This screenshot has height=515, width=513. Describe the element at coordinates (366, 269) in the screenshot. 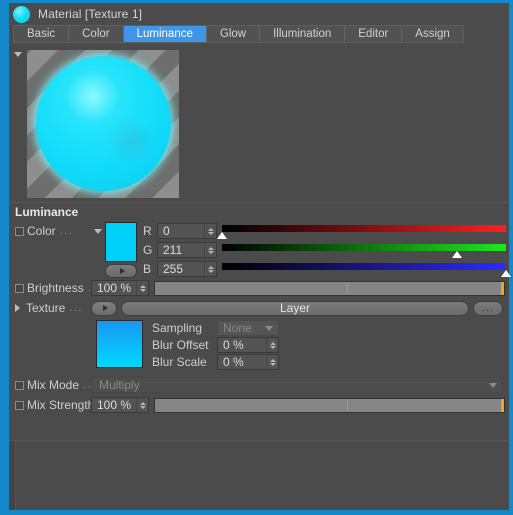

I see `b-slider` at that location.